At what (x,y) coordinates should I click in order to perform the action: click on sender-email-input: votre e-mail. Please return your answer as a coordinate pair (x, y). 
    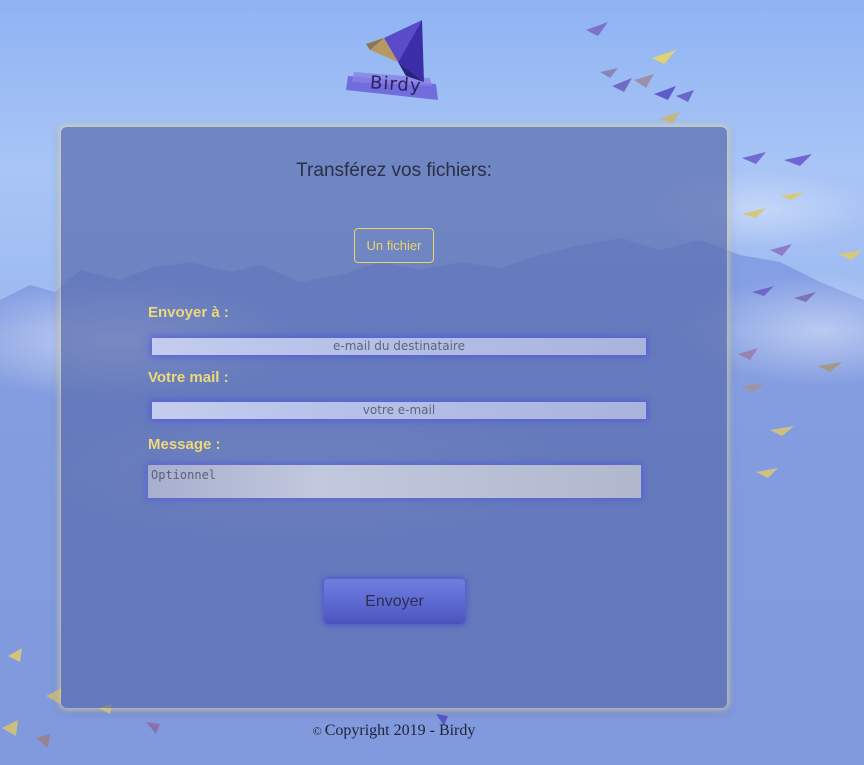
    Looking at the image, I should click on (399, 410).